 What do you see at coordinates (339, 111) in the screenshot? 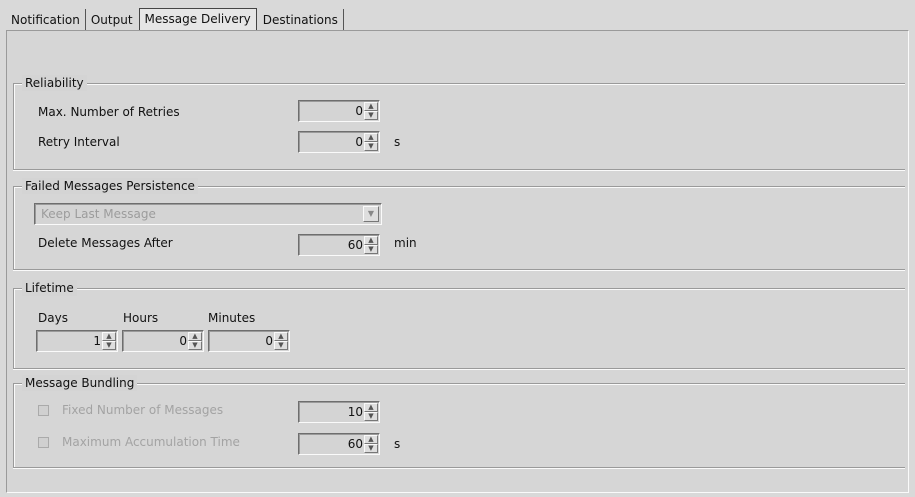
I see `max-retries-spinner: 0 ▲ ▼` at bounding box center [339, 111].